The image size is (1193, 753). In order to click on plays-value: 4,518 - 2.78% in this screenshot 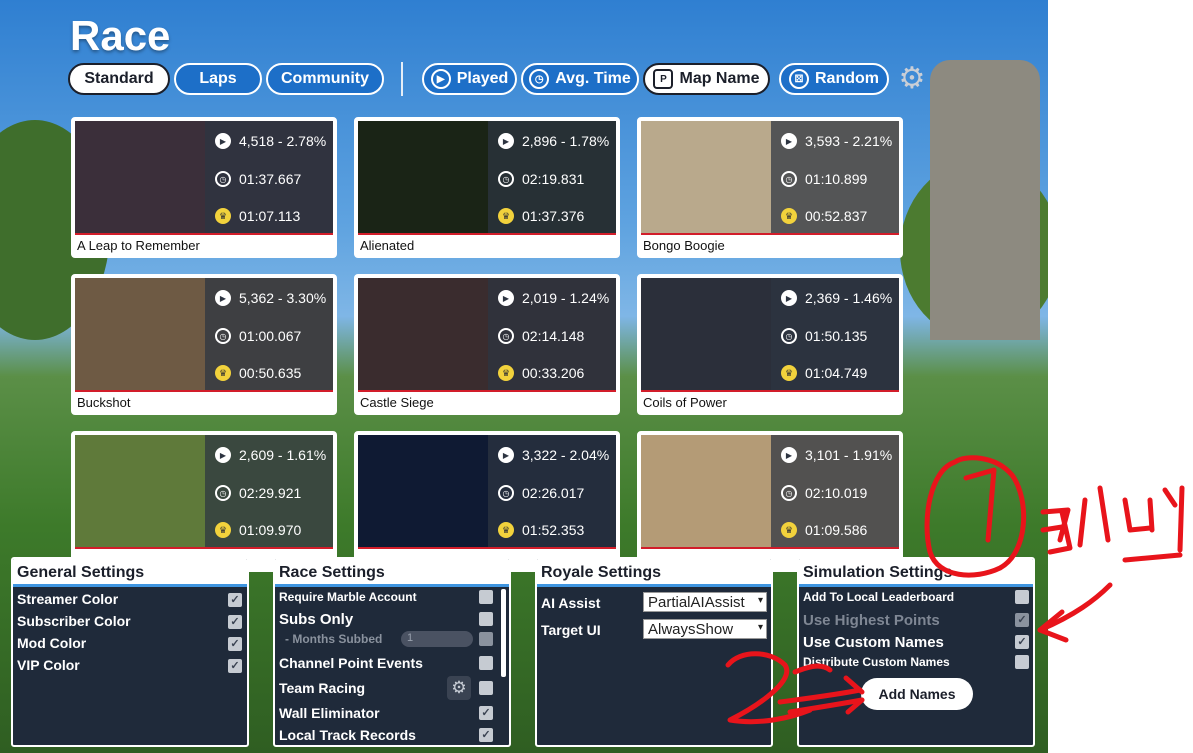, I will do `click(283, 141)`.